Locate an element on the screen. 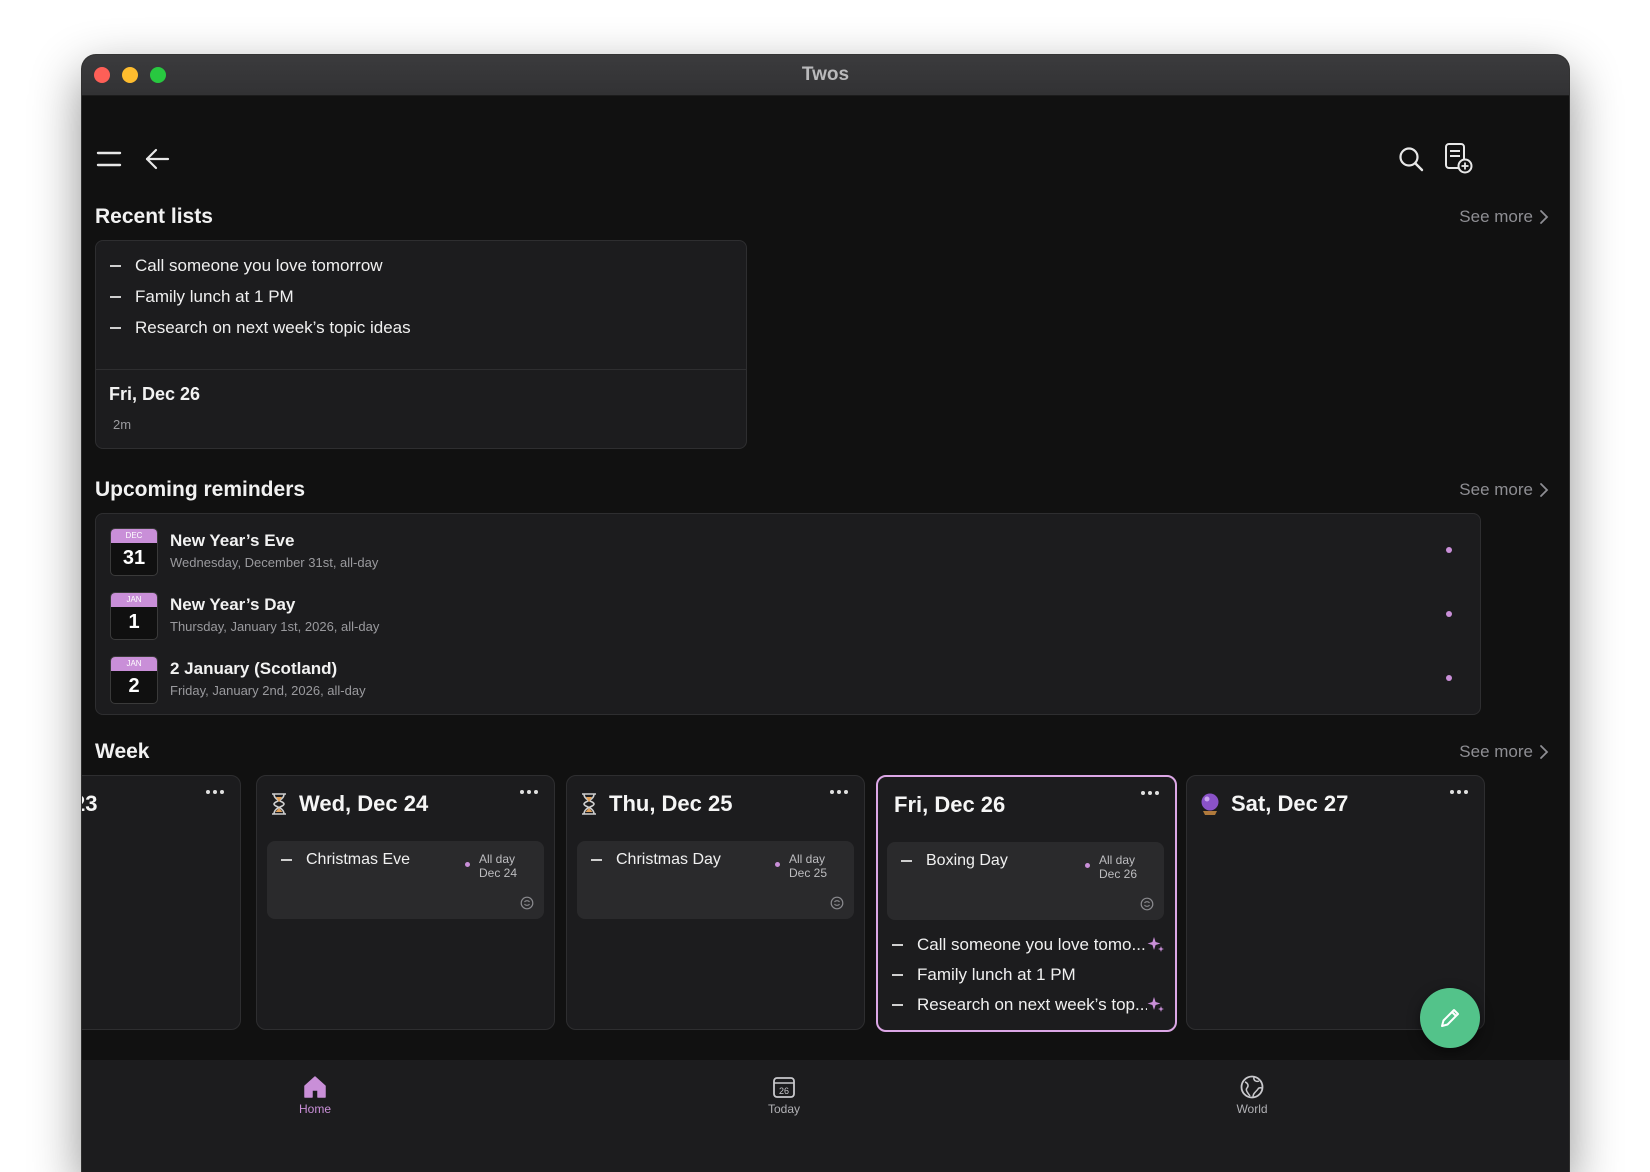  event-name-row: Christmas Eve is located at coordinates (345, 860).